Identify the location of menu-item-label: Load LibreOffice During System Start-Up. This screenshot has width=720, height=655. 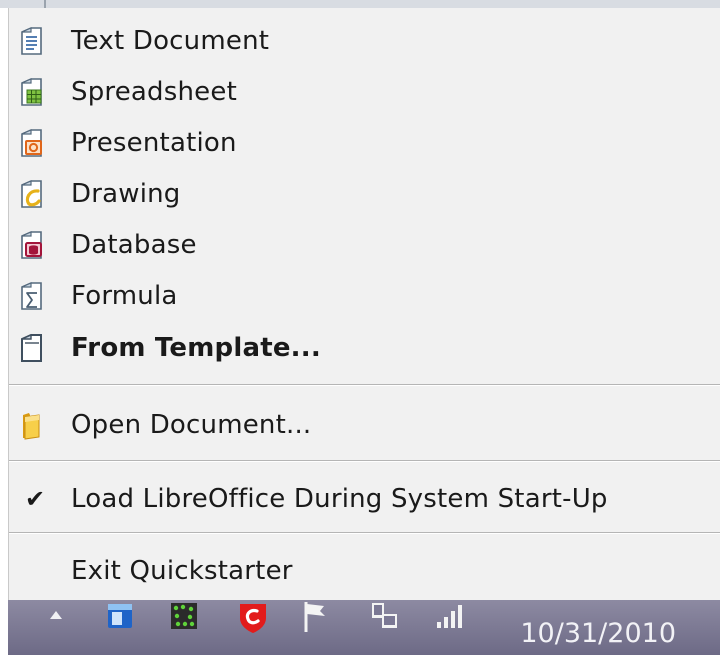
(339, 499).